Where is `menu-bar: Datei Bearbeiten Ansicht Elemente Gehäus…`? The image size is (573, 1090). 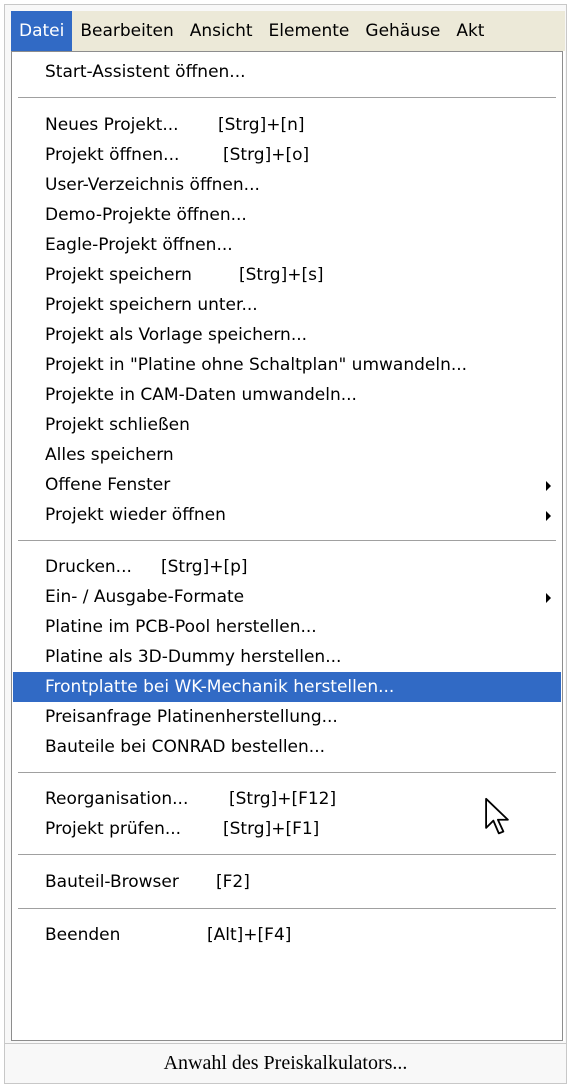 menu-bar: Datei Bearbeiten Ansicht Elemente Gehäus… is located at coordinates (288, 31).